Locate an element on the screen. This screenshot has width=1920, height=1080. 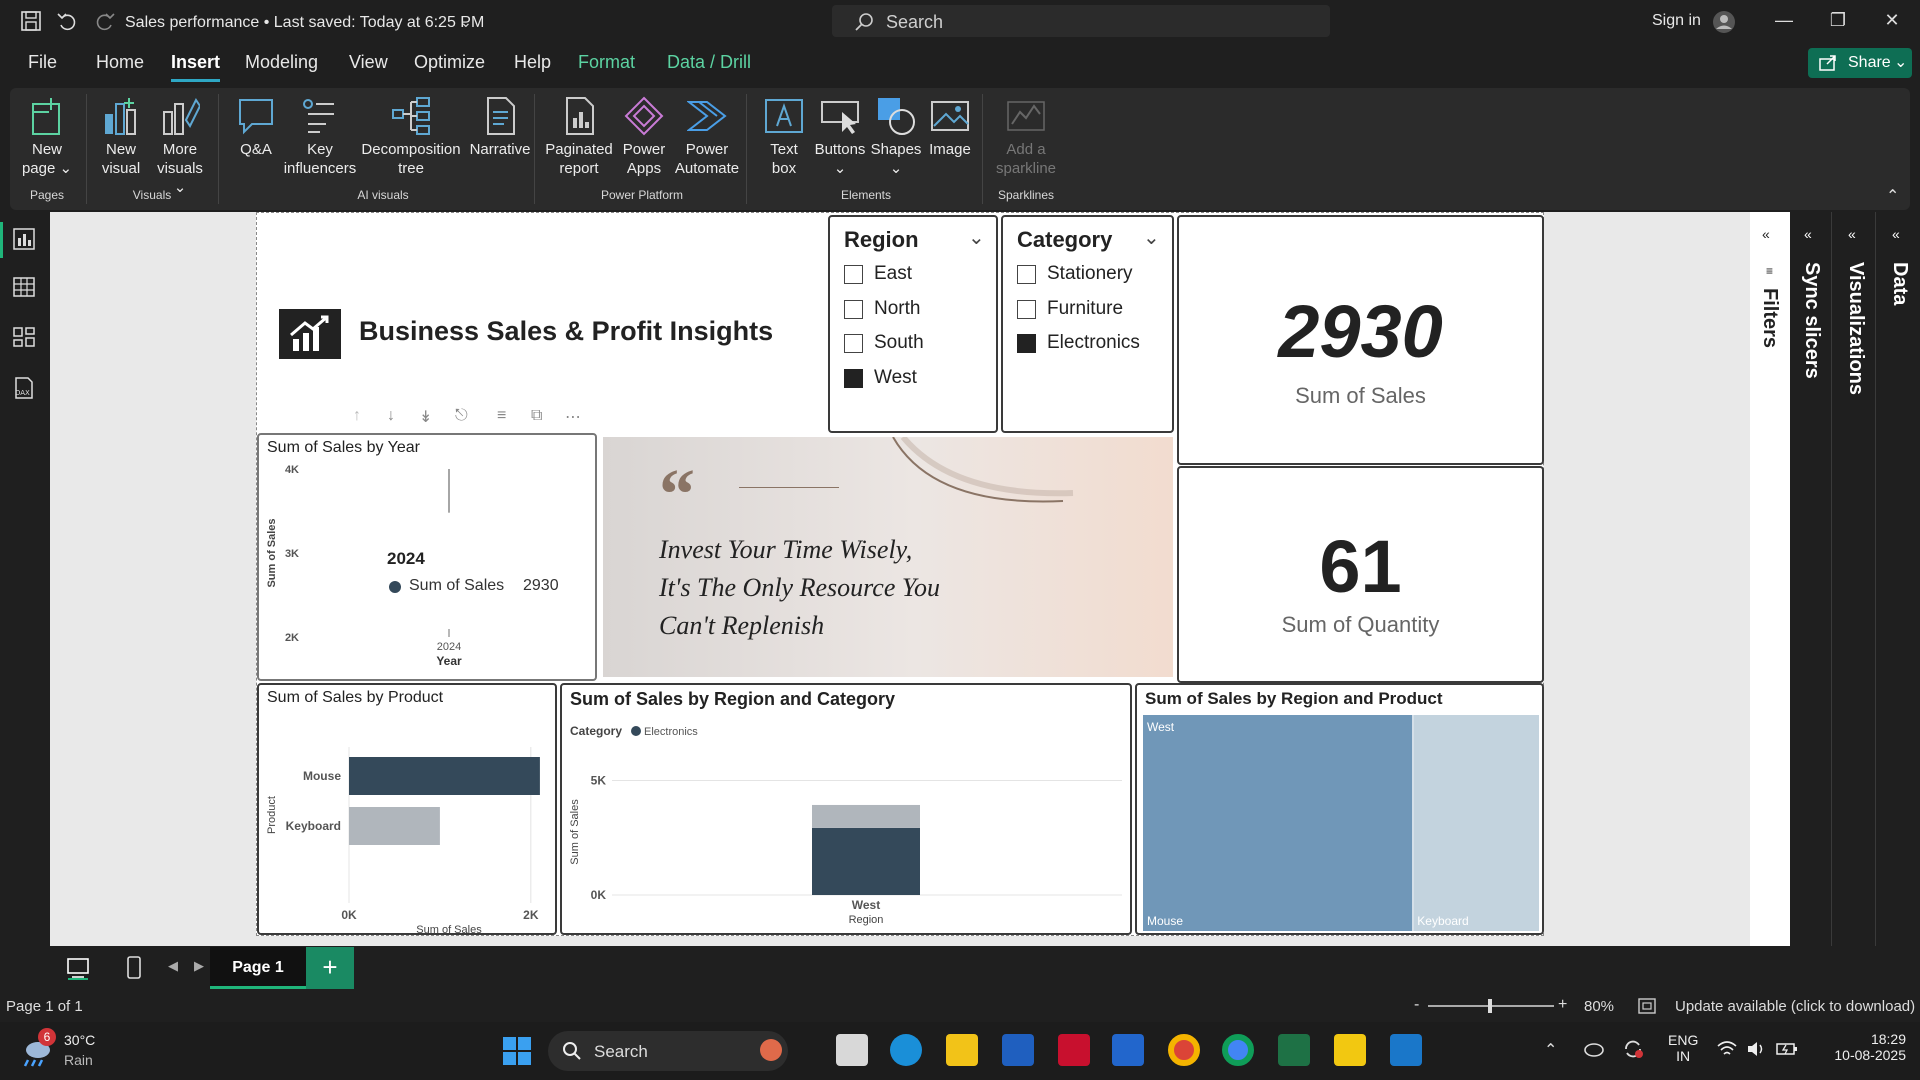
expand-hierarchy-icon: ⎋ is located at coordinates (461, 416).